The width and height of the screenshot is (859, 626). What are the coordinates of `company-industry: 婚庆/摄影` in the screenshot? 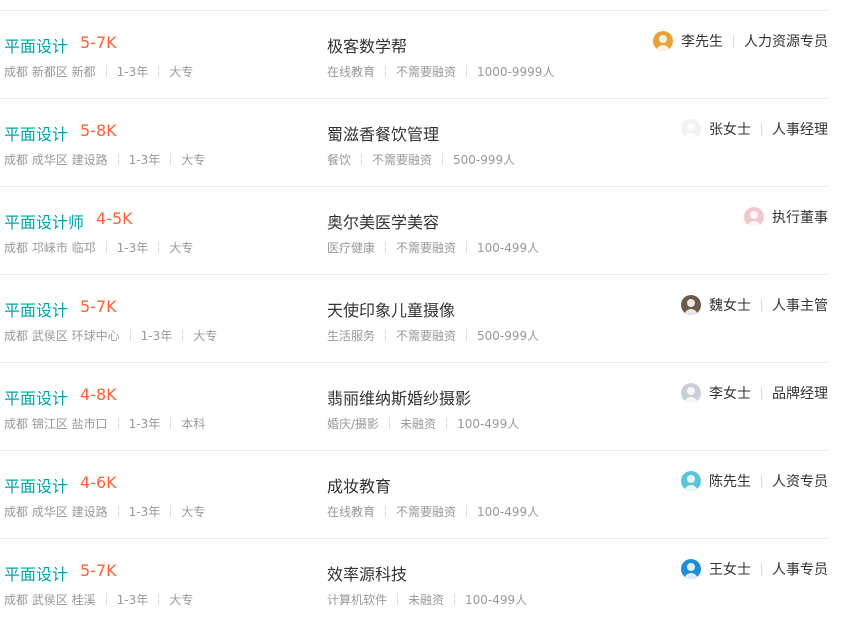 It's located at (353, 424).